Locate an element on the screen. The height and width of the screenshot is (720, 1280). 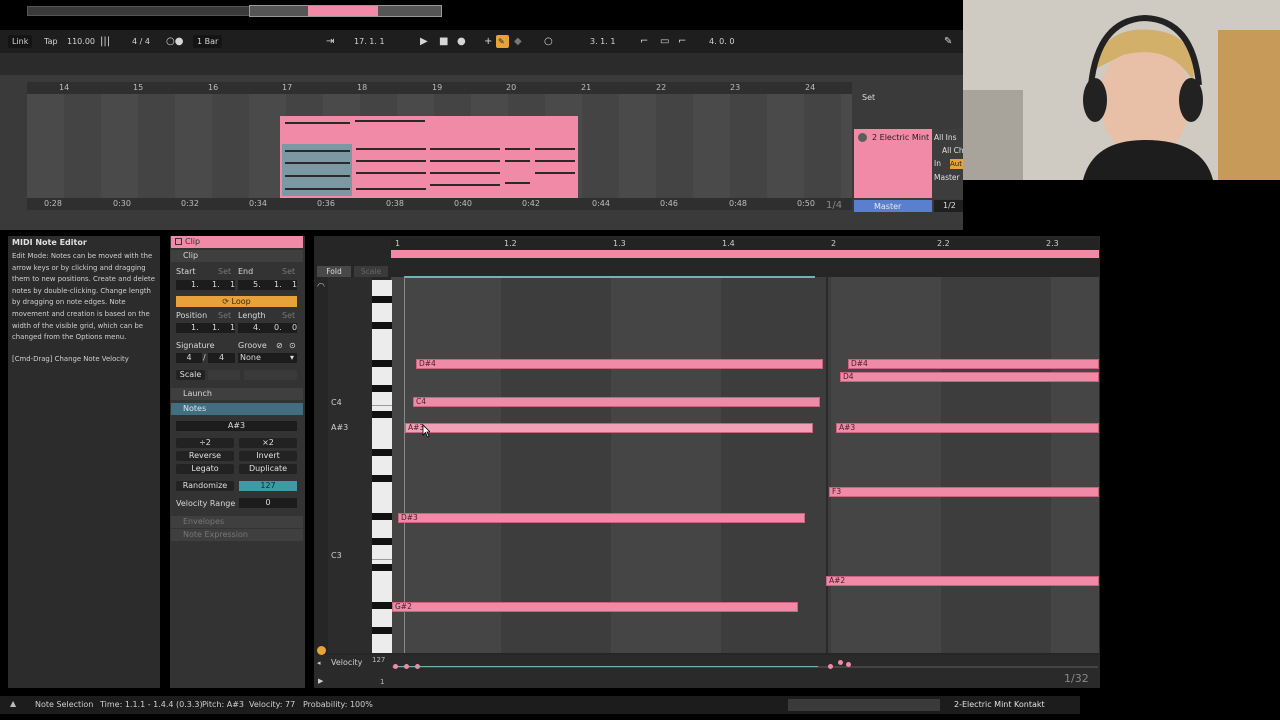
signature-numerator: 4 is located at coordinates (189, 358).